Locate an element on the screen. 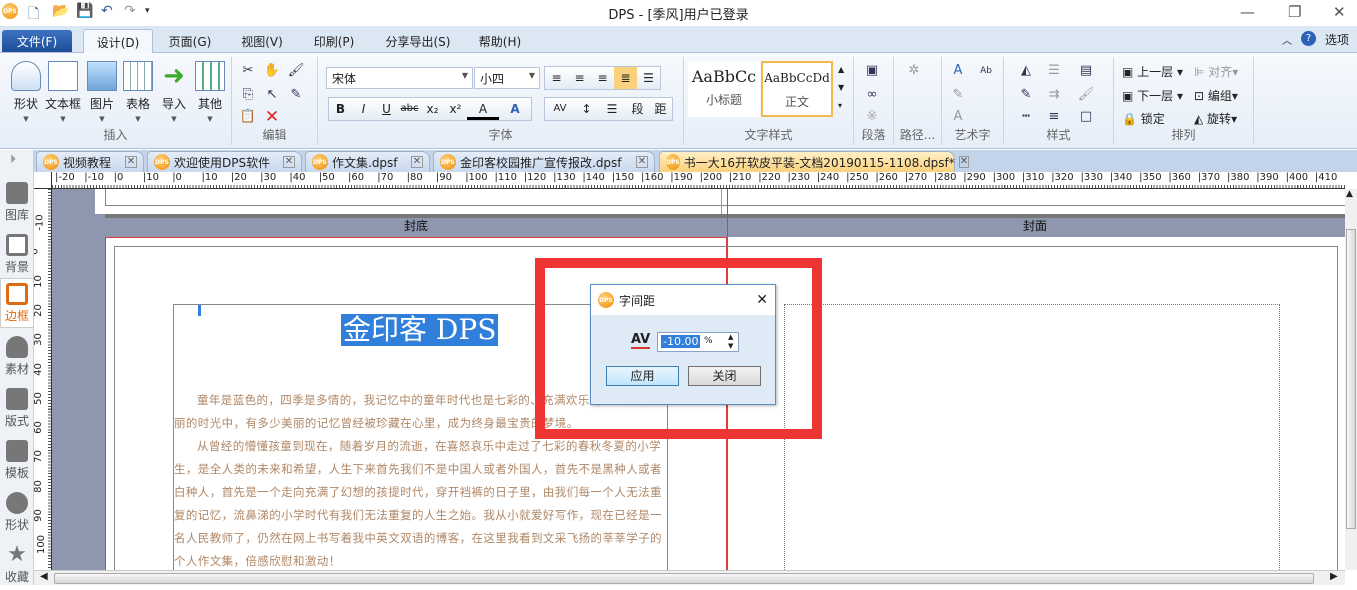  send-backward-button: ▣ 下一层 ▾ is located at coordinates (1152, 95).